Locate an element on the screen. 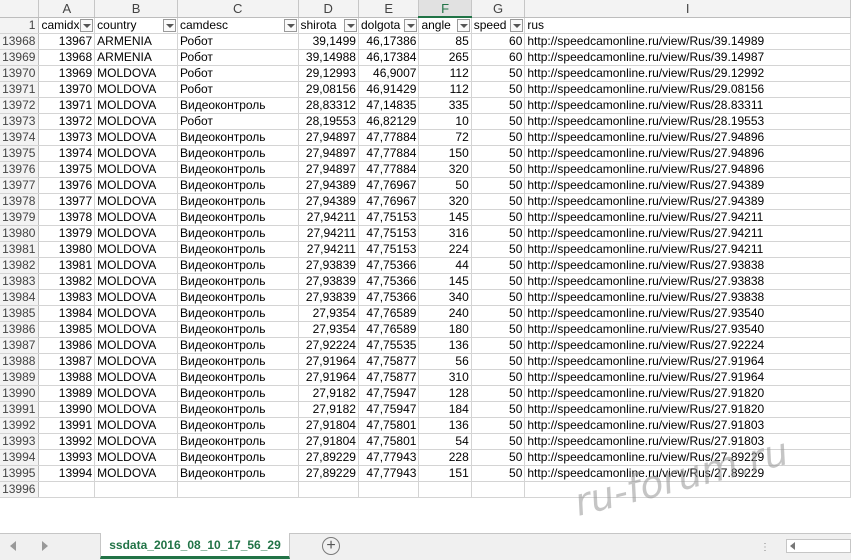  cell: 47,75801 is located at coordinates (389, 441).